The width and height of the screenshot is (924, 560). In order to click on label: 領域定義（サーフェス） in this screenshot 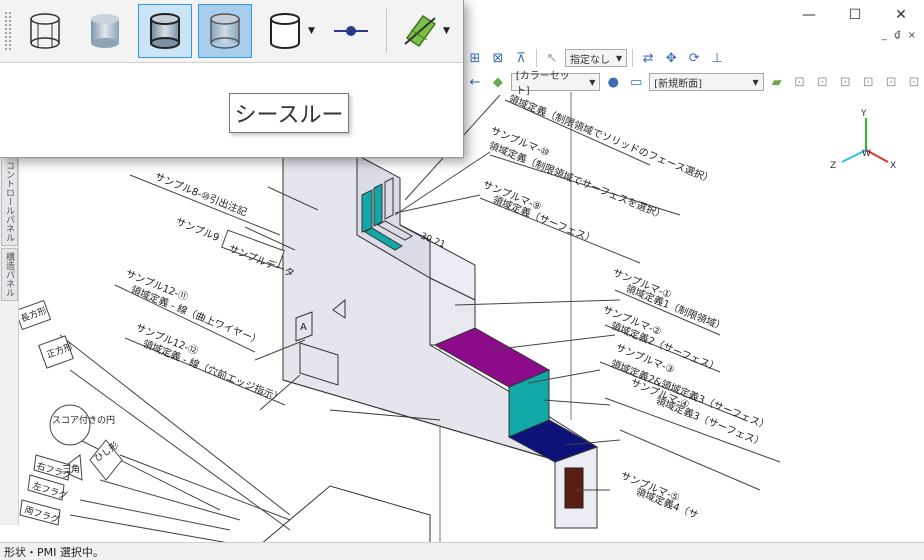, I will do `click(544, 219)`.